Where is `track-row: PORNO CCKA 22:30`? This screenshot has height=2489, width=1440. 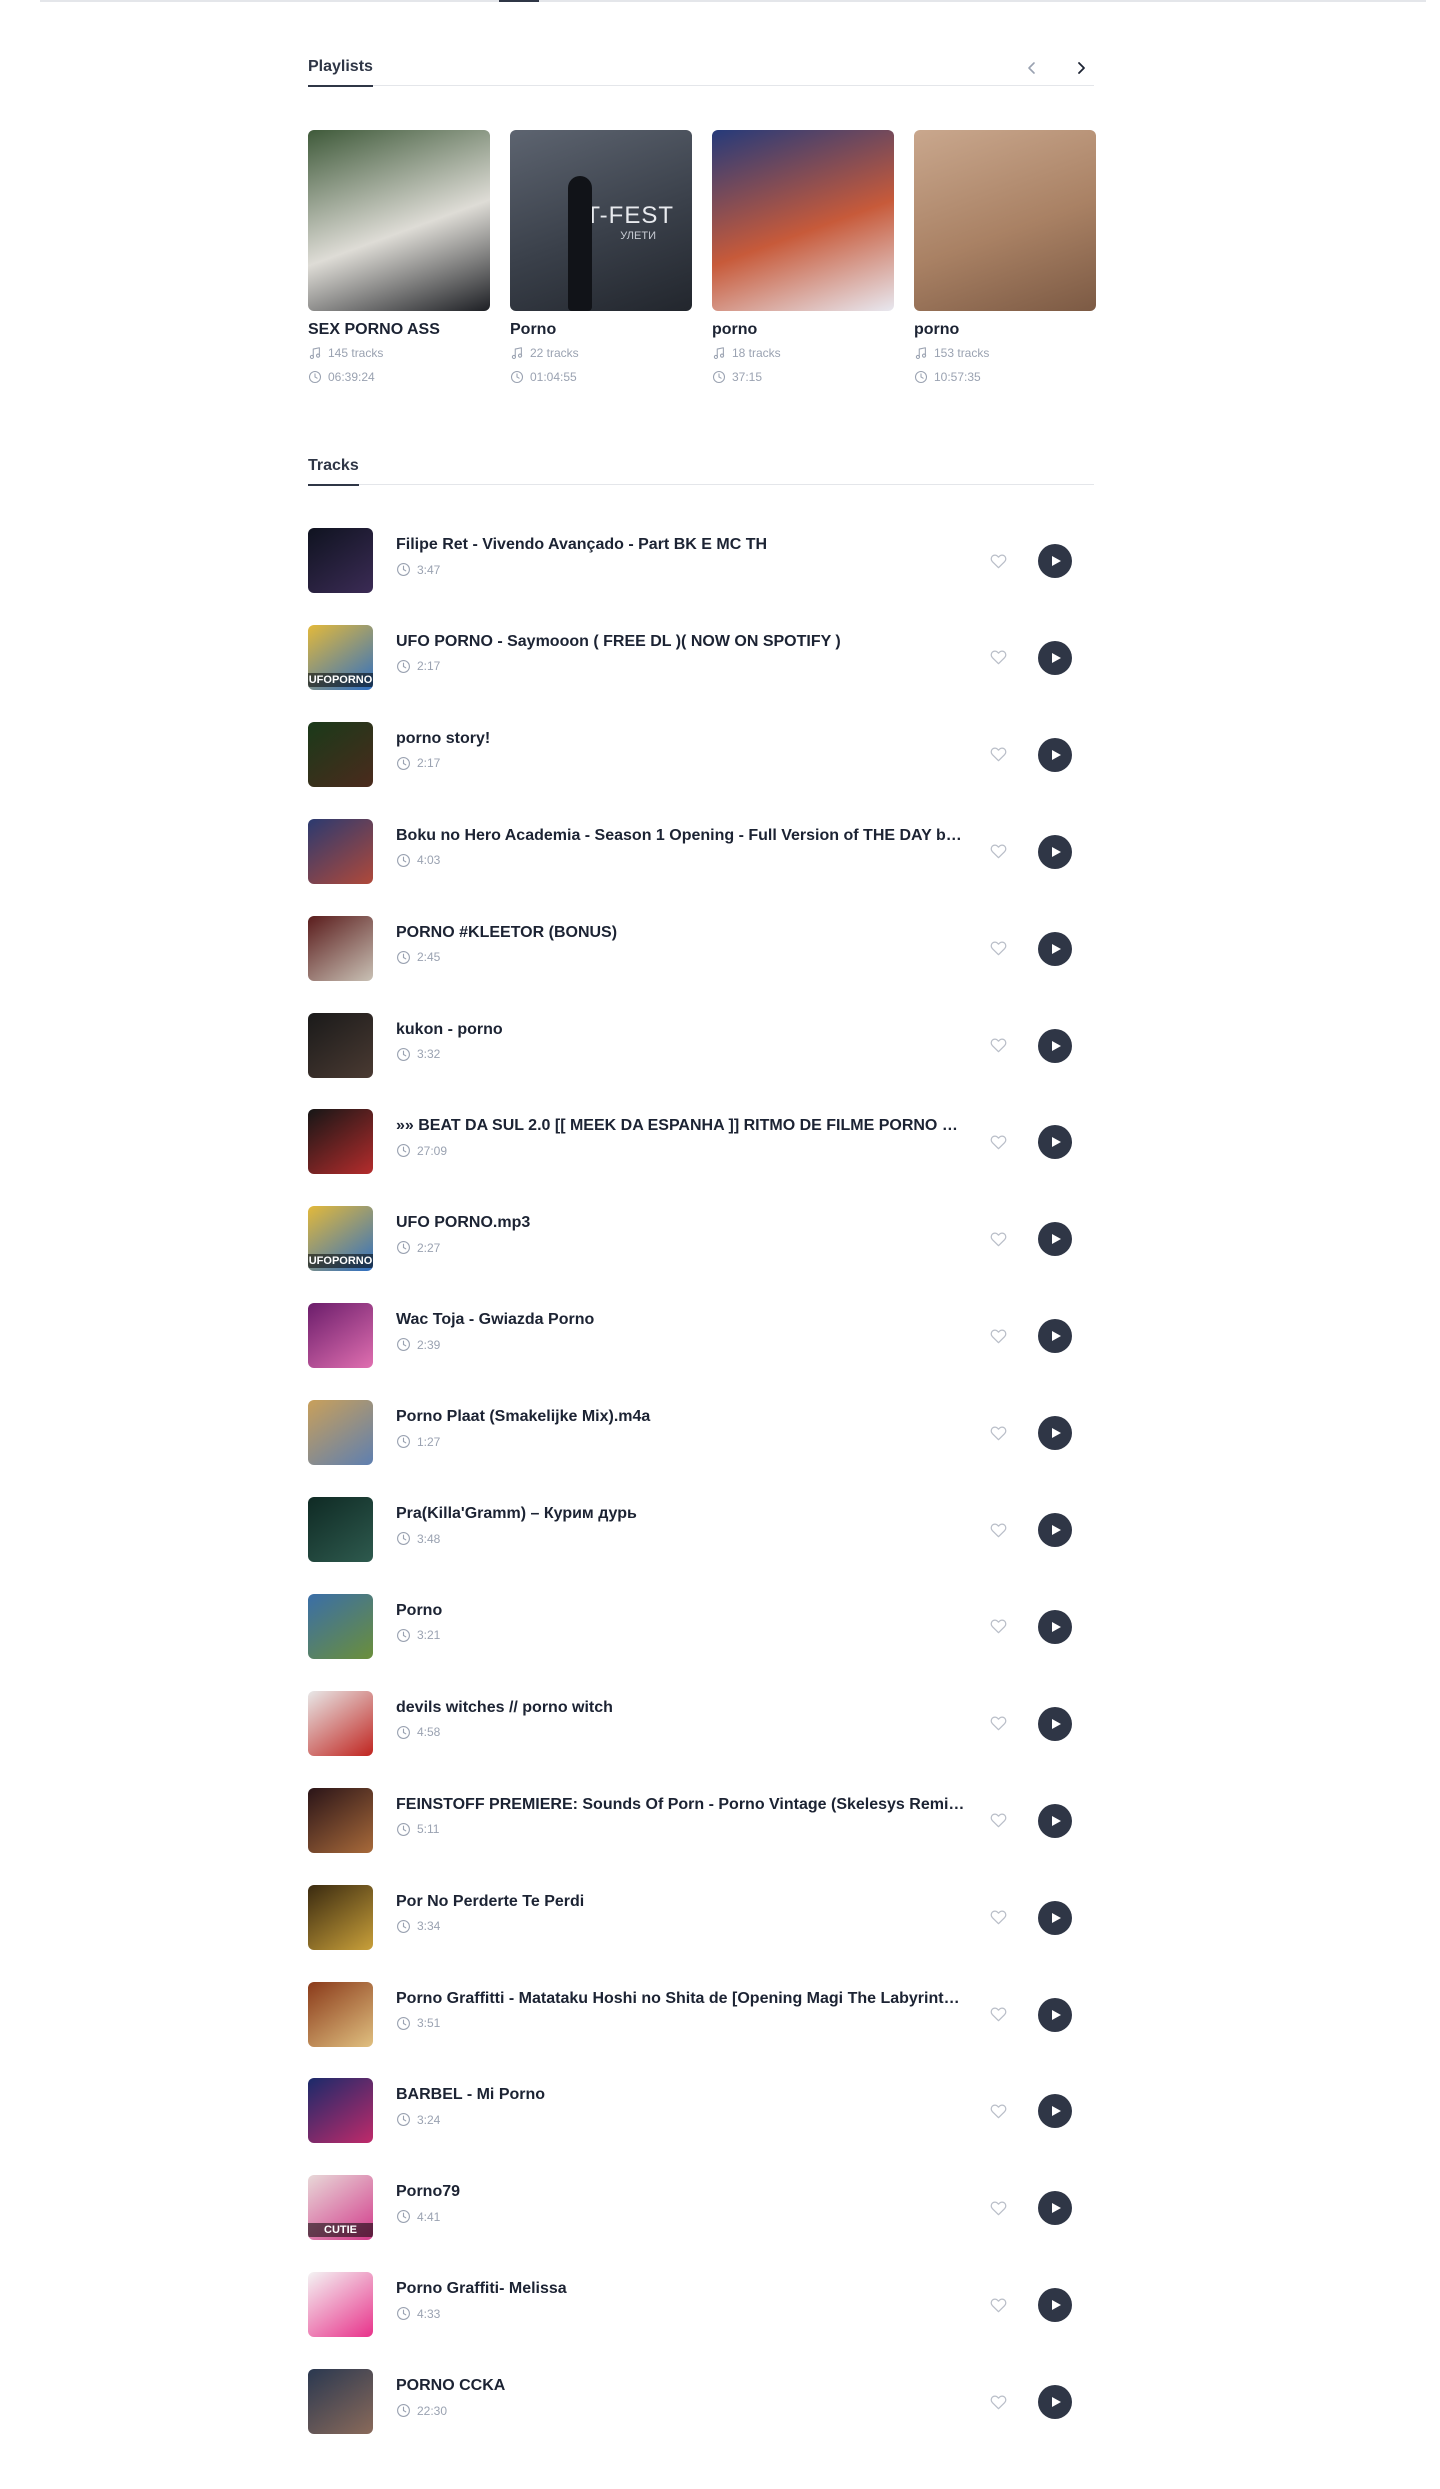 track-row: PORNO CCKA 22:30 is located at coordinates (701, 2402).